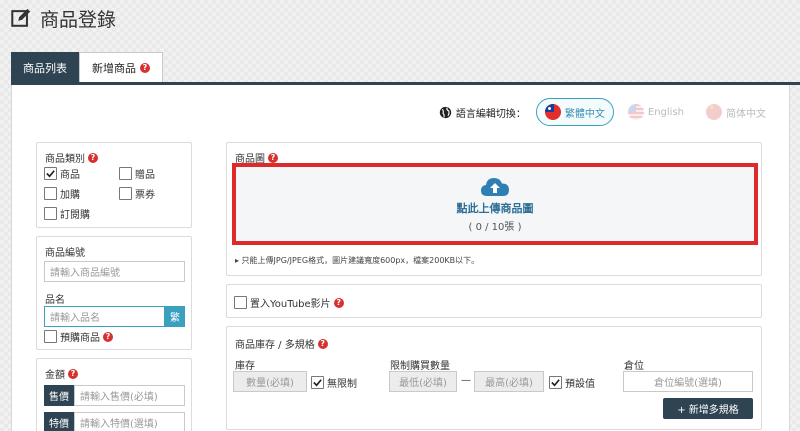 The height and width of the screenshot is (431, 800). Describe the element at coordinates (634, 366) in the screenshot. I see `warehouse-label: 倉位` at that location.